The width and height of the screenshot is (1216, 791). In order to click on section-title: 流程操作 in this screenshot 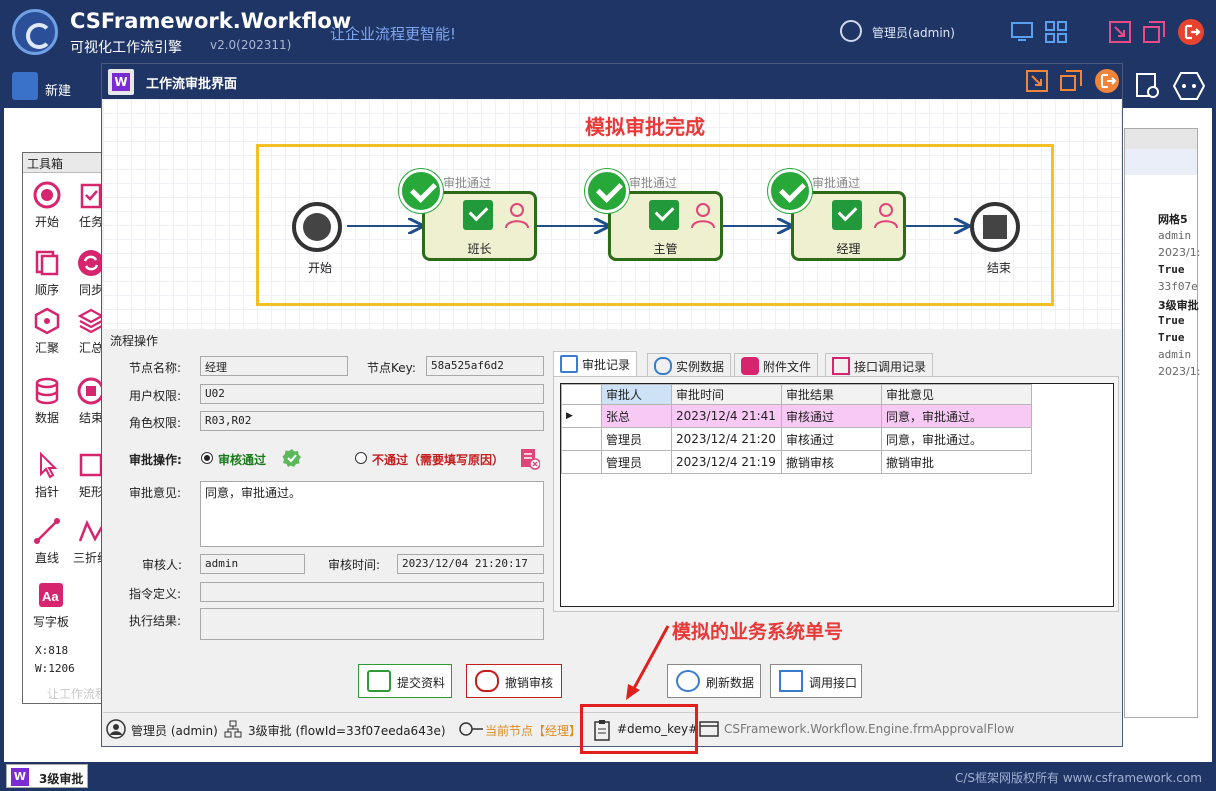, I will do `click(134, 341)`.